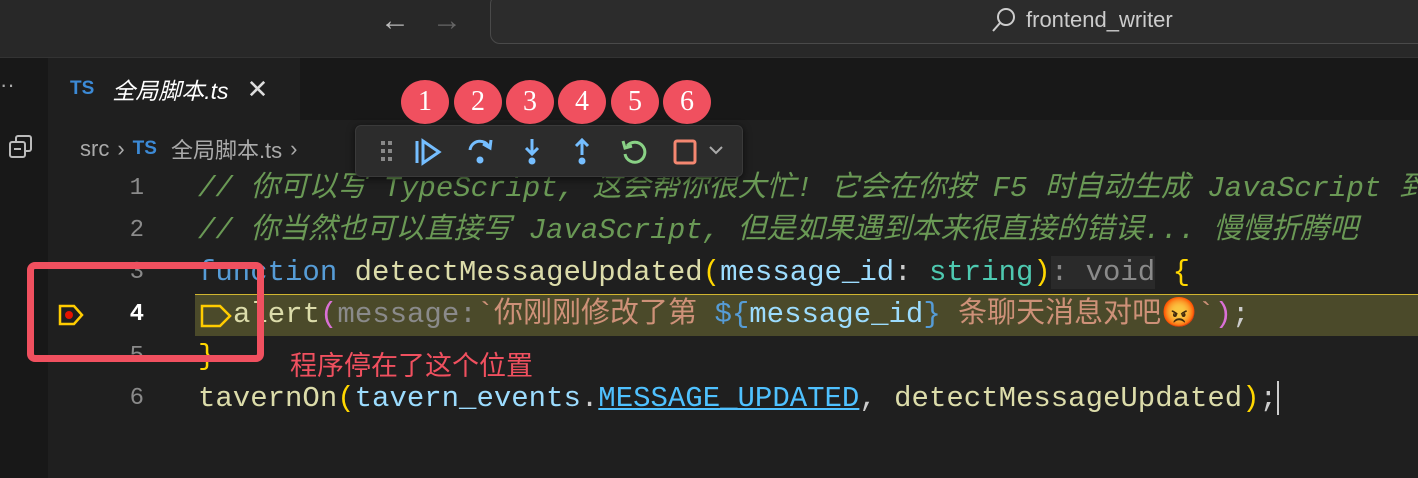 This screenshot has width=1418, height=478. I want to click on tab-label: 全局脚本.ts, so click(170, 91).